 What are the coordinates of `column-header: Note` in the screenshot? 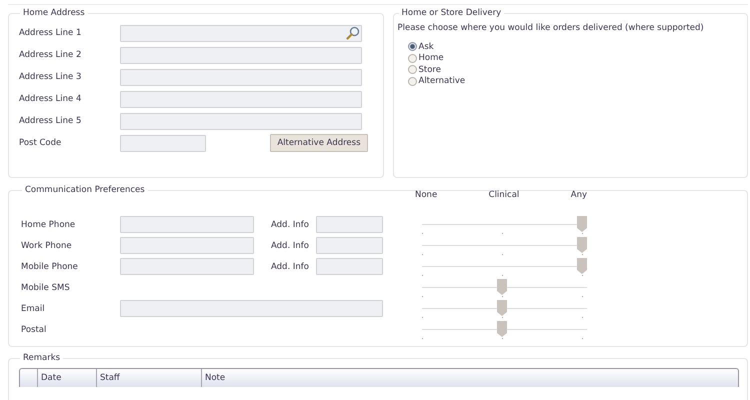 It's located at (470, 378).